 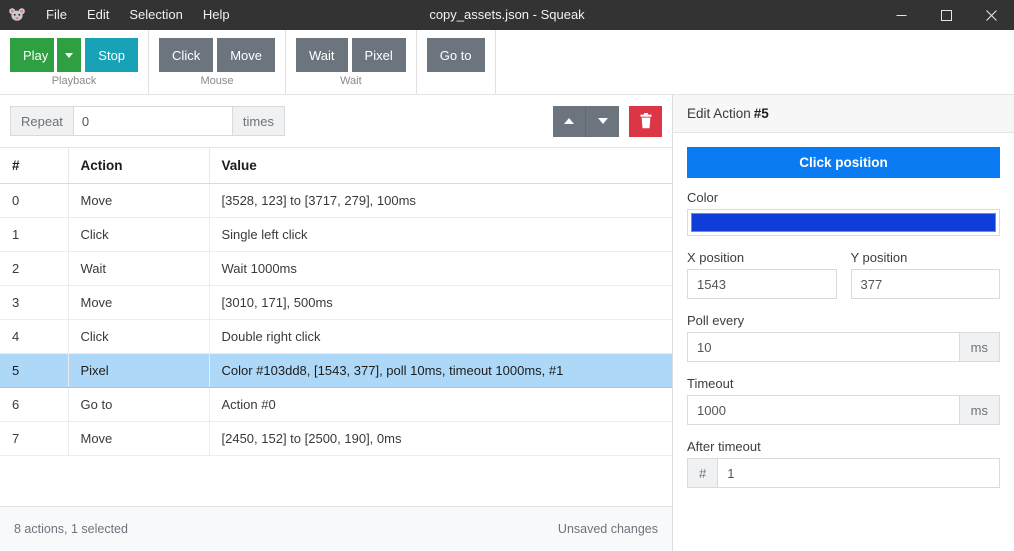 I want to click on menu-bar: File Edit Selection Help, so click(x=138, y=15).